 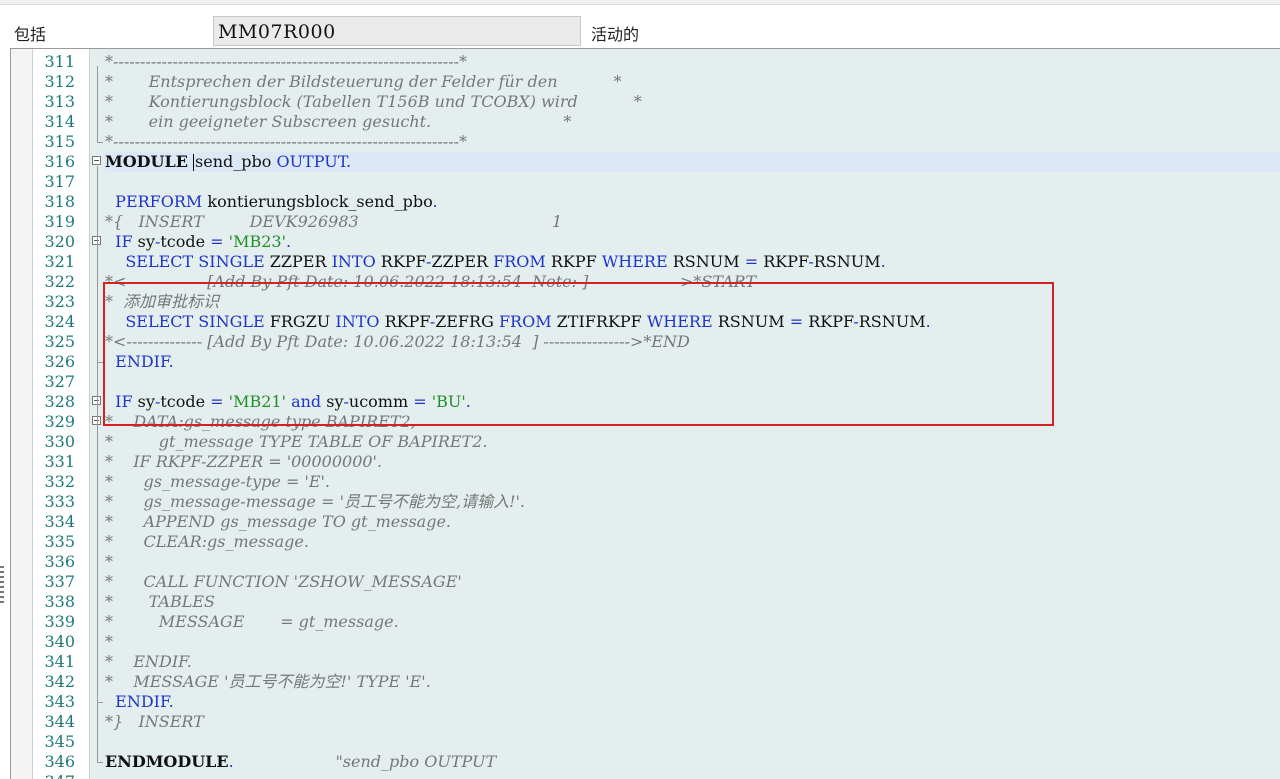 I want to click on line-number: 320, so click(x=59, y=241).